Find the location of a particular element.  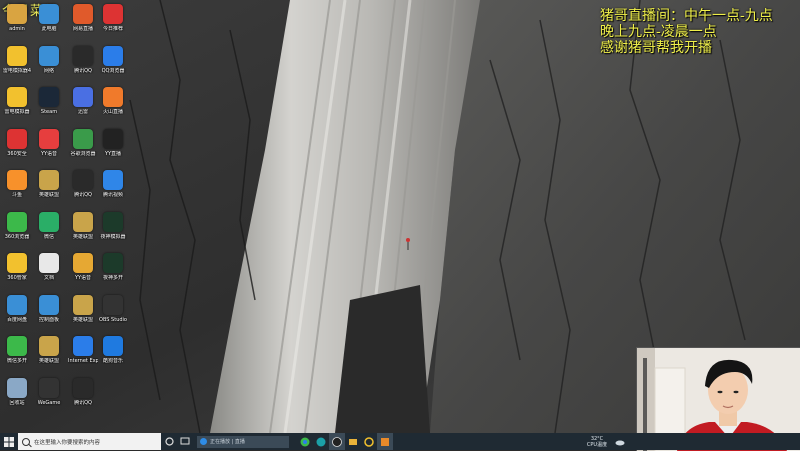

desktop-icon-label: 夜神多开 is located at coordinates (112, 278).